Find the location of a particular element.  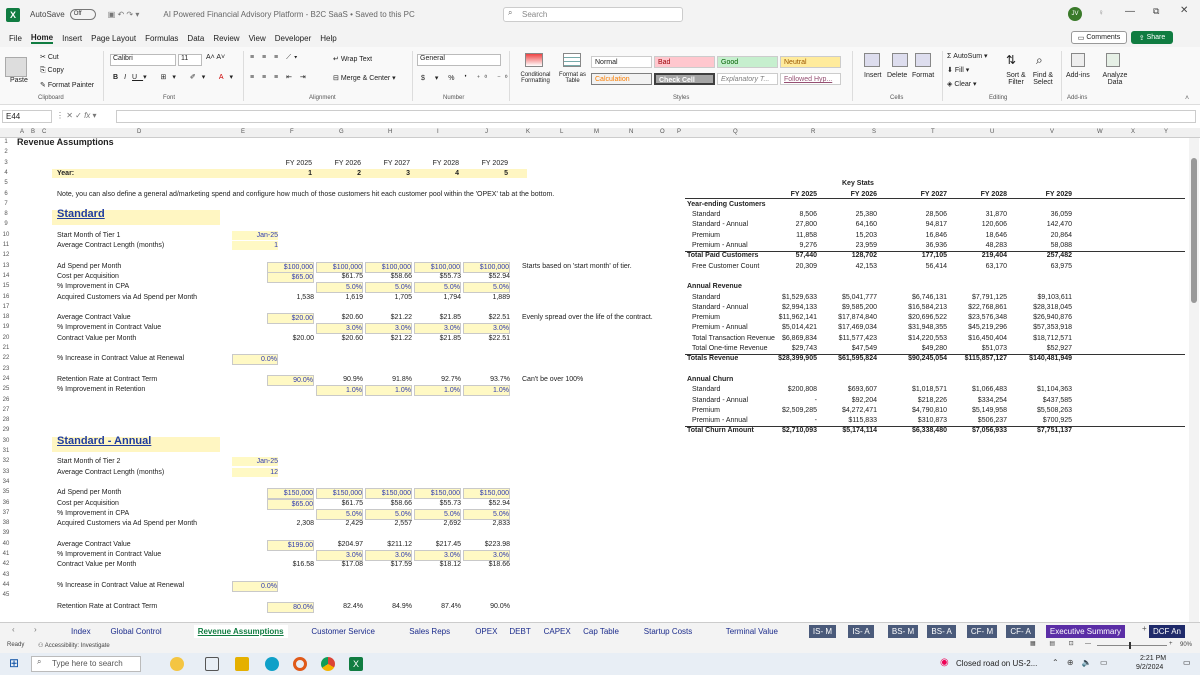

row-header: 16 is located at coordinates (6, 297).